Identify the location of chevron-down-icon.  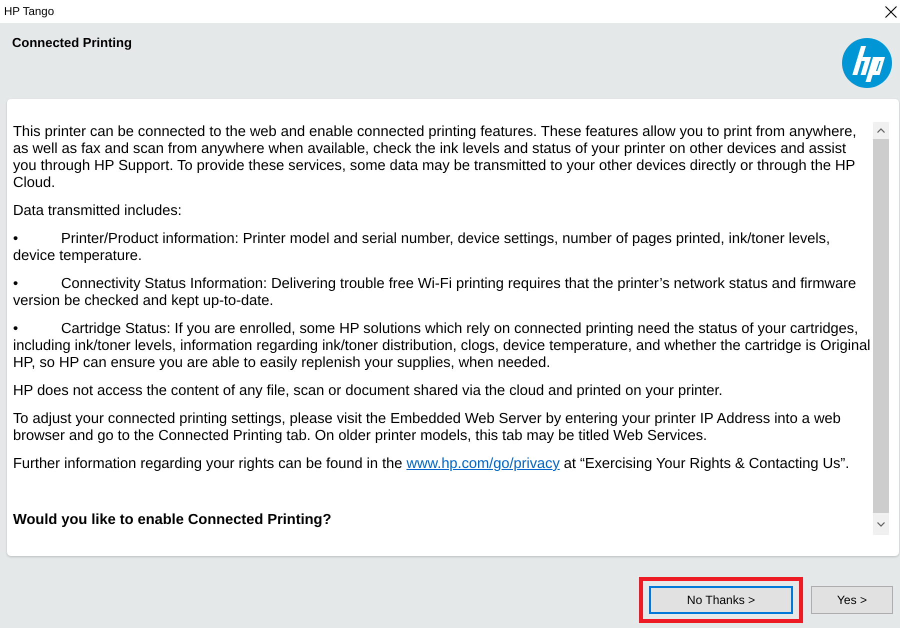
(881, 524).